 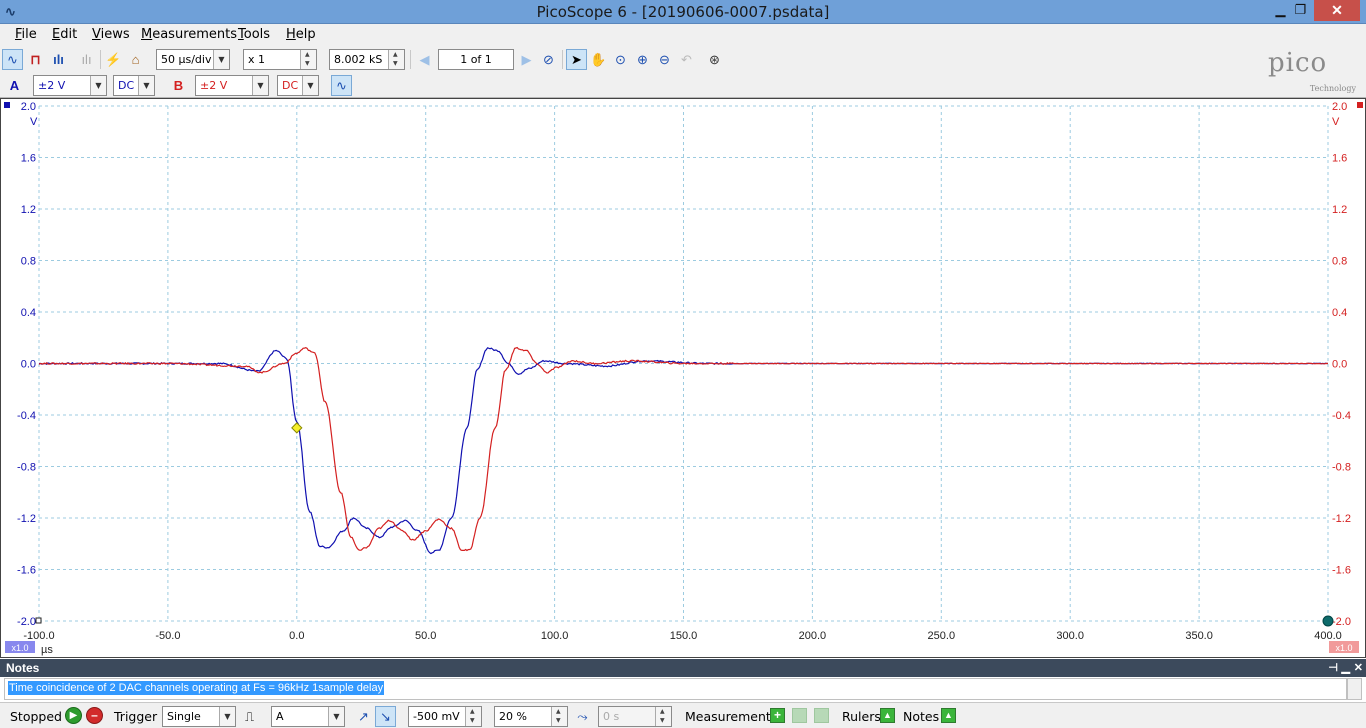 I want to click on right-y-tick-label: 1.6, so click(x=1339, y=159).